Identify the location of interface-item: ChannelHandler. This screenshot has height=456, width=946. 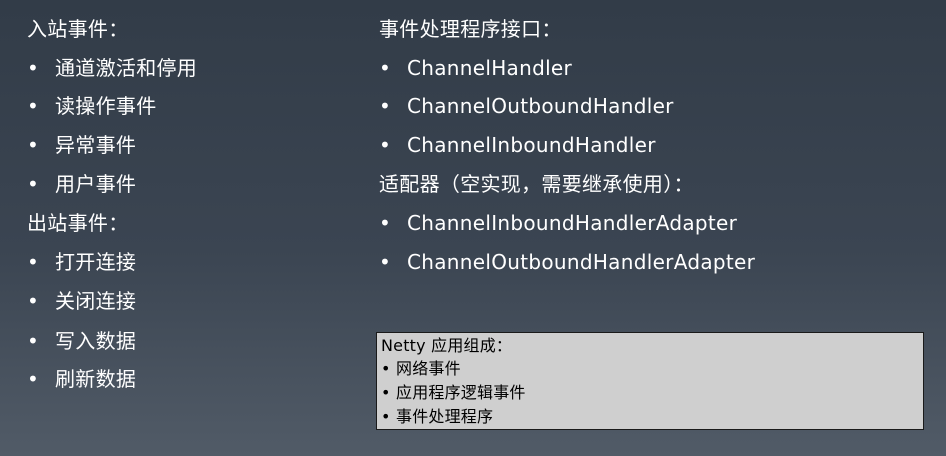
(490, 68).